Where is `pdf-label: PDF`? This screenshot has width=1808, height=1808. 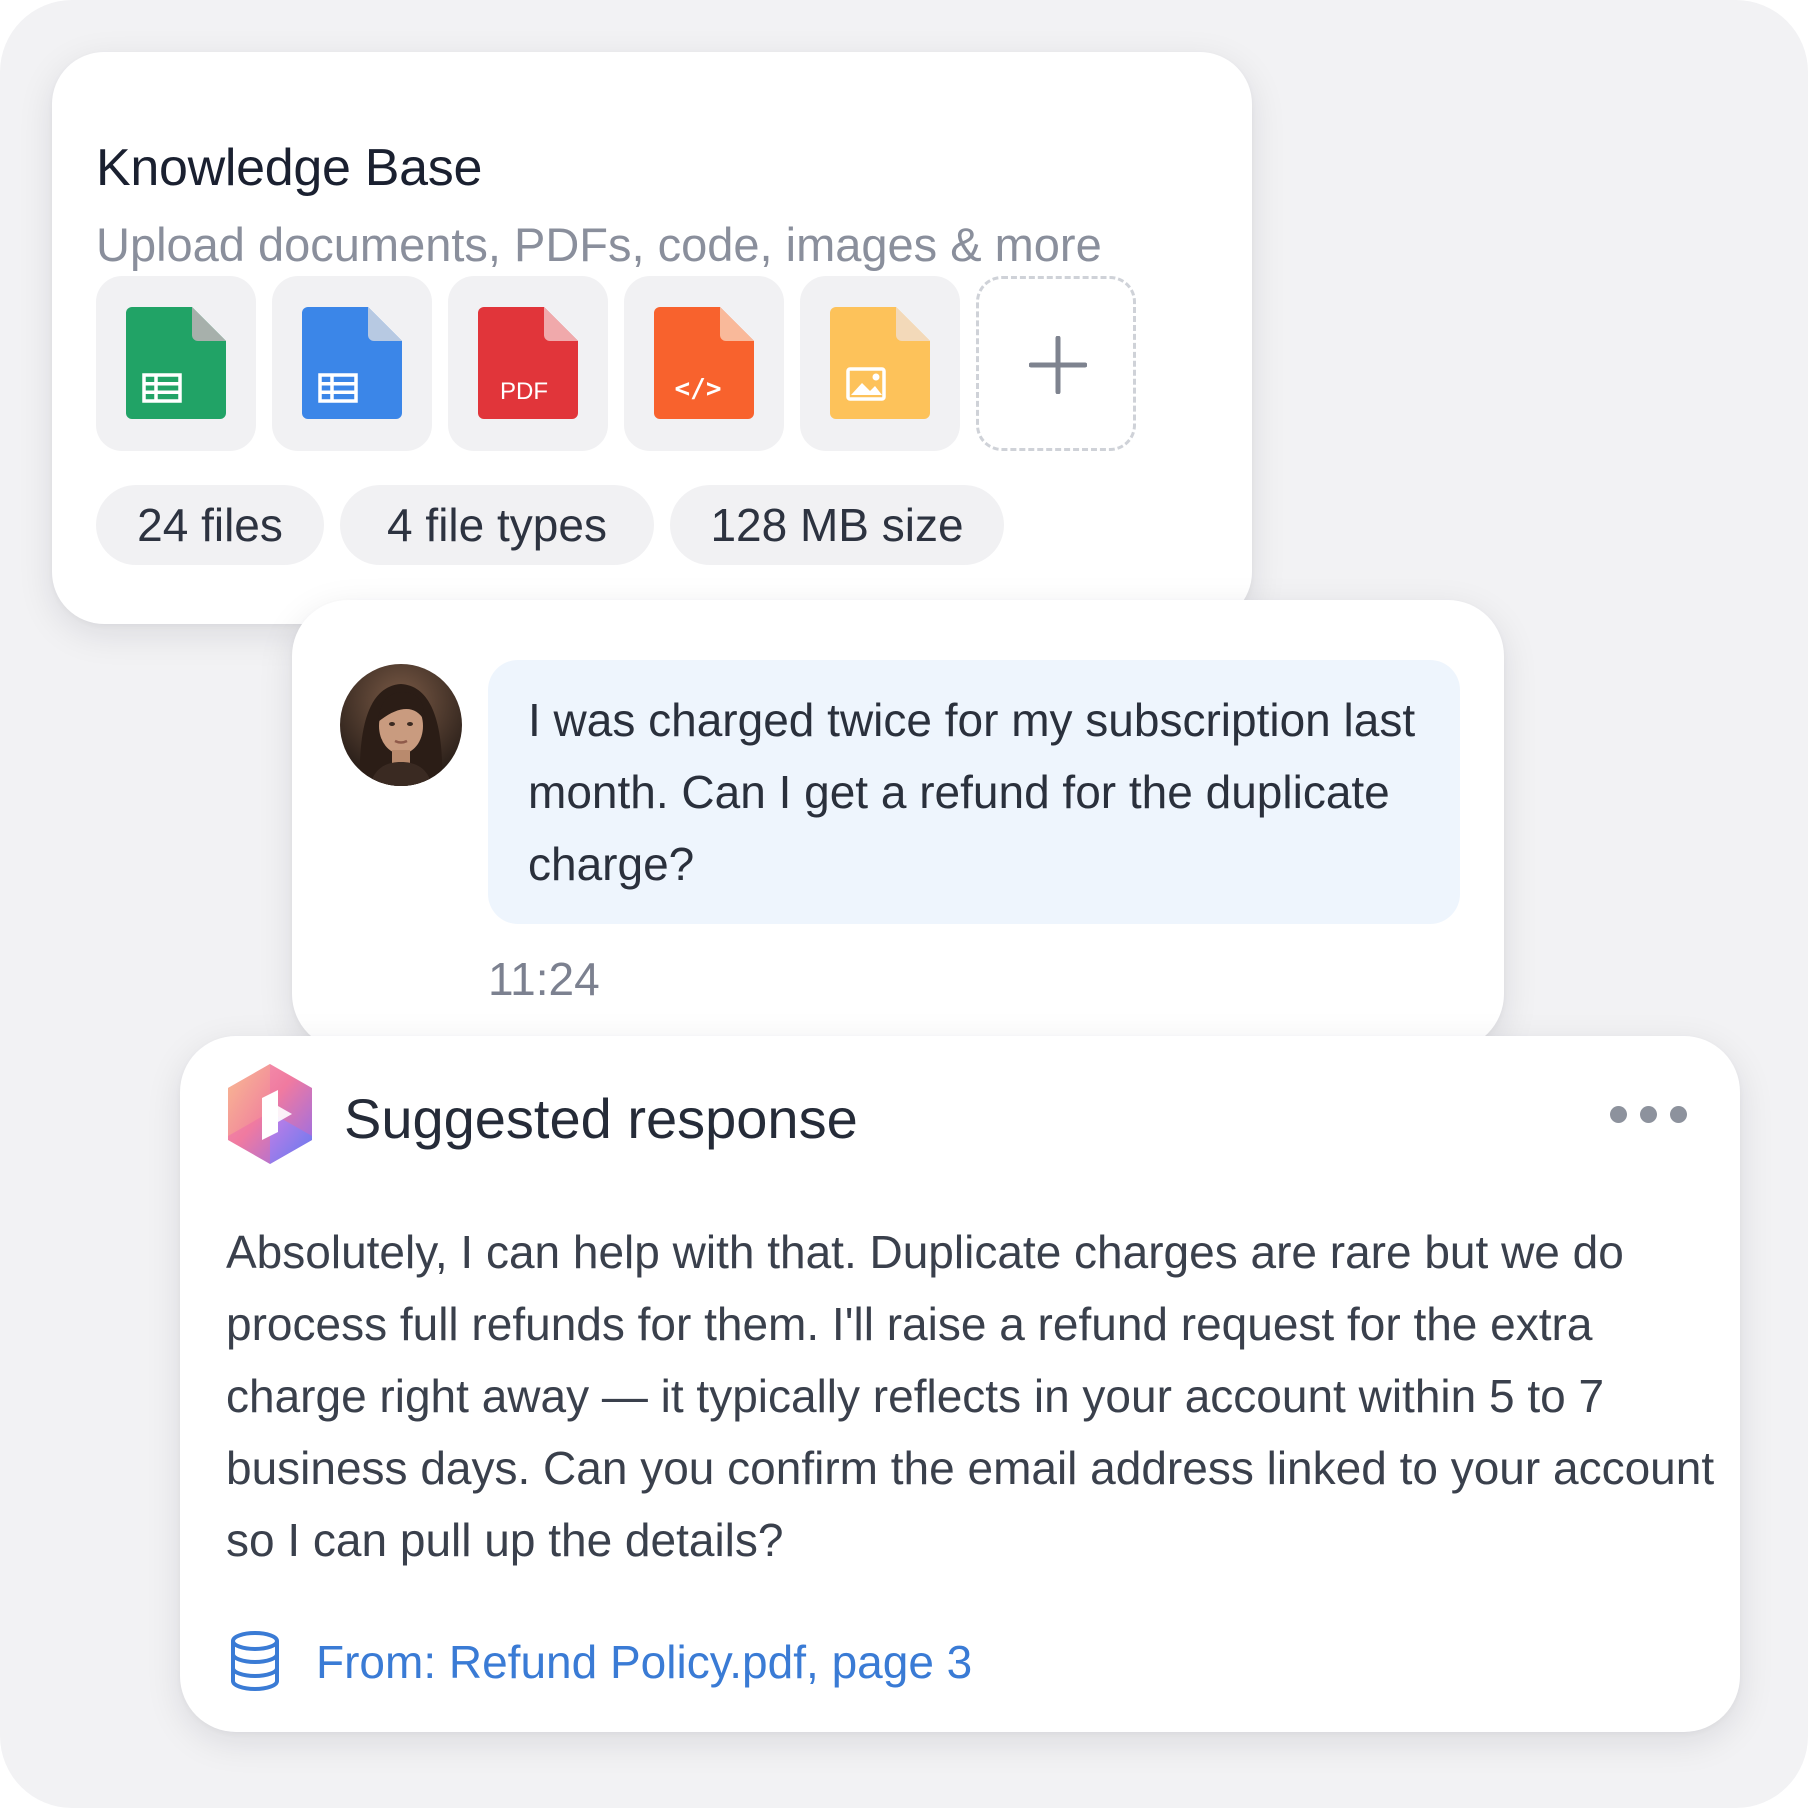 pdf-label: PDF is located at coordinates (524, 391).